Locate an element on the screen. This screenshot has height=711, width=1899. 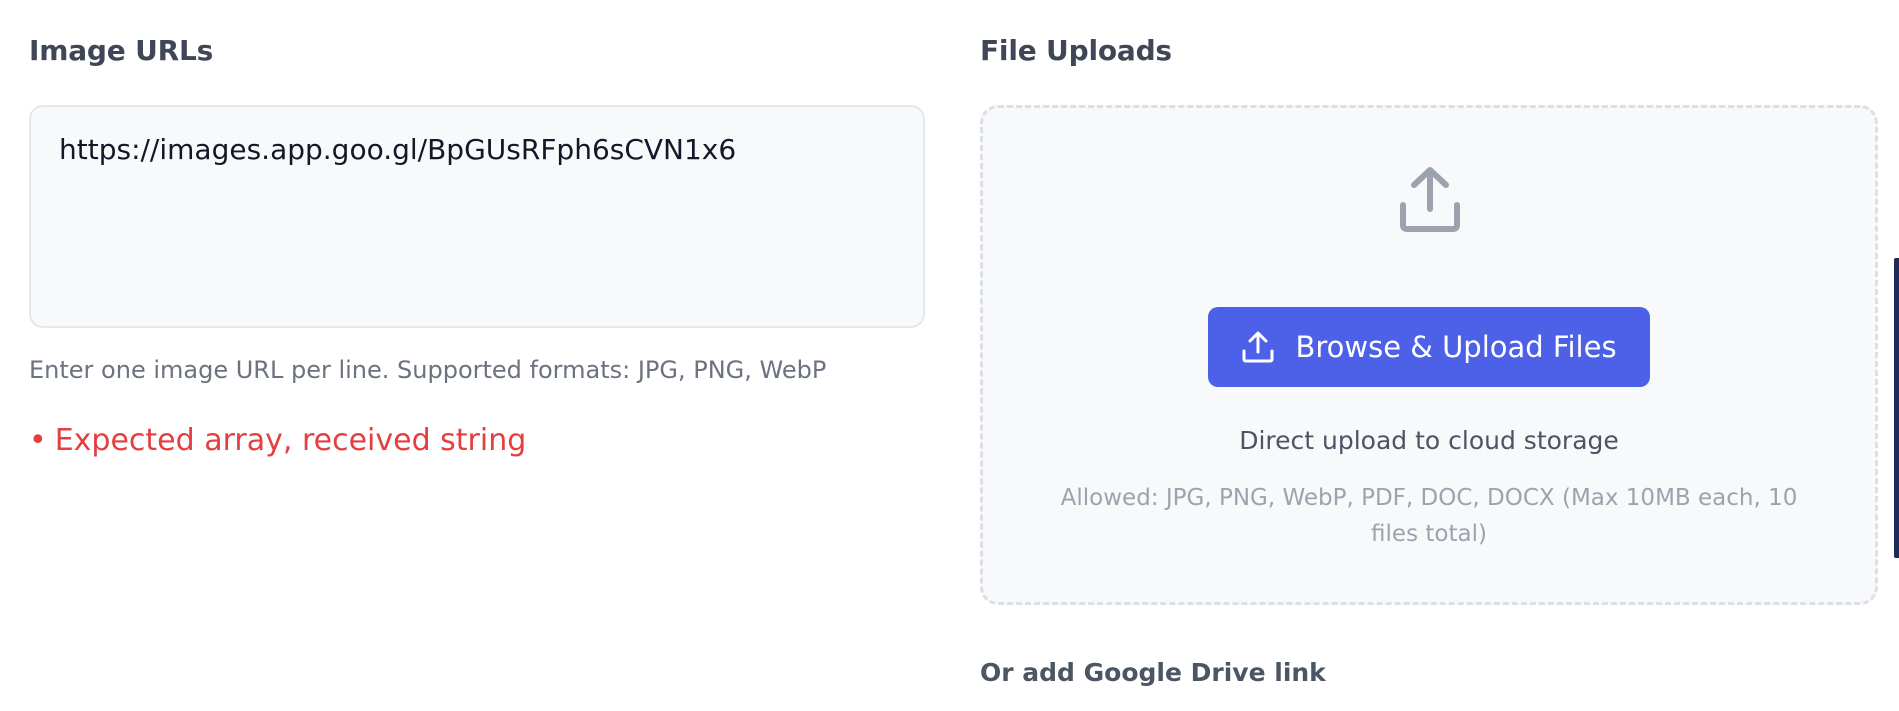
browse-upload-button: Browse & Upload Files is located at coordinates (1429, 347).